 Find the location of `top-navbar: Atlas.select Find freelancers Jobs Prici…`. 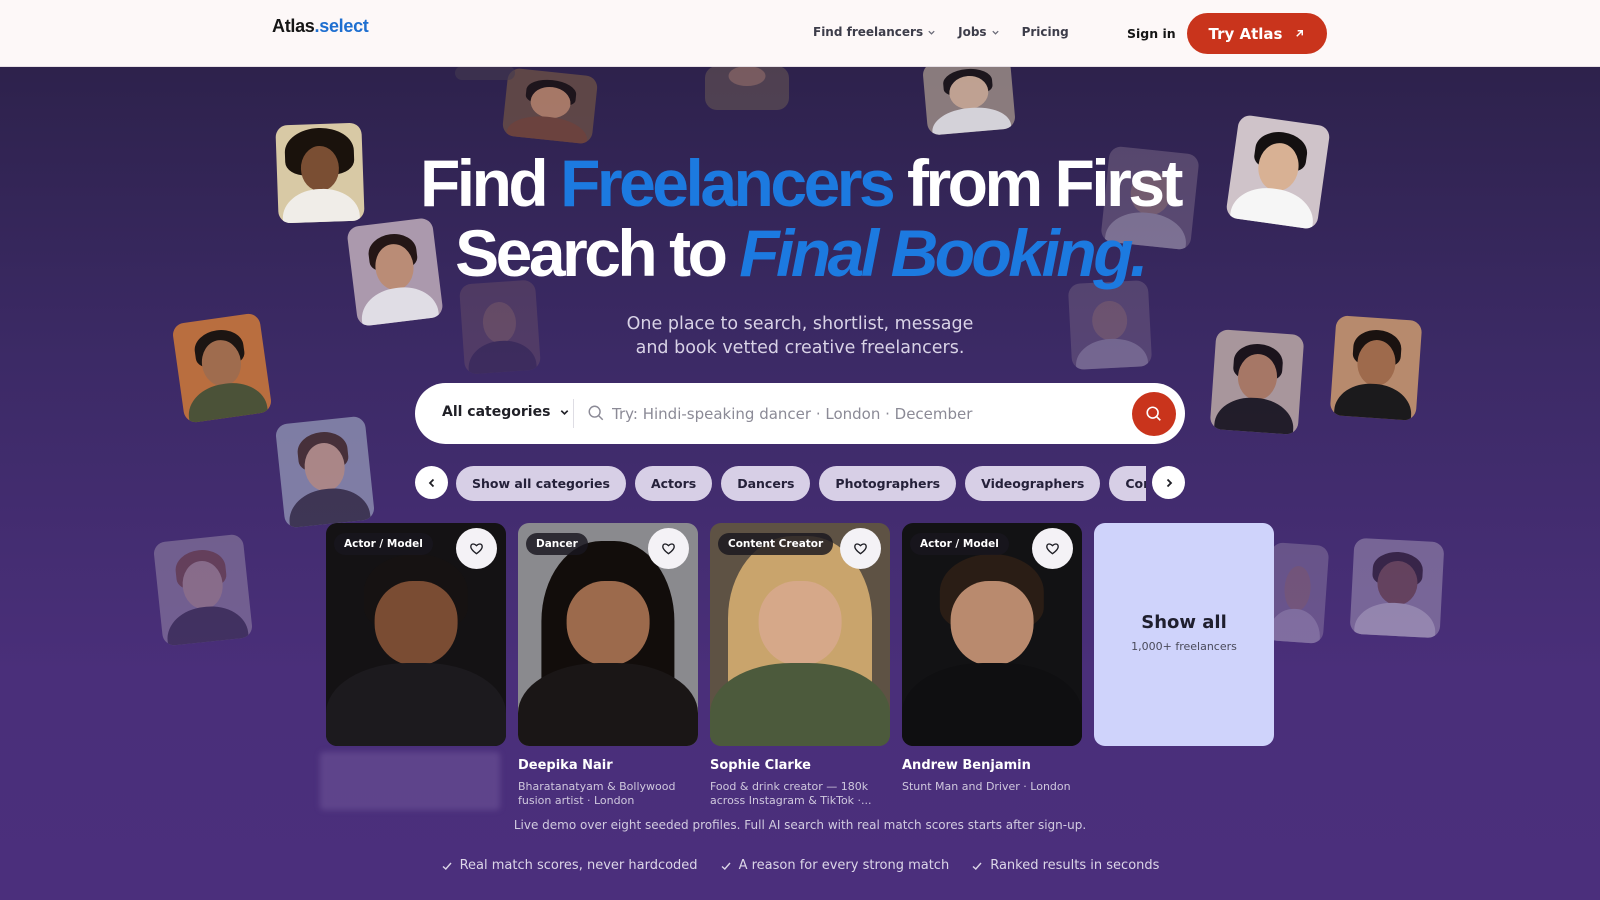

top-navbar: Atlas.select Find freelancers Jobs Prici… is located at coordinates (800, 33).